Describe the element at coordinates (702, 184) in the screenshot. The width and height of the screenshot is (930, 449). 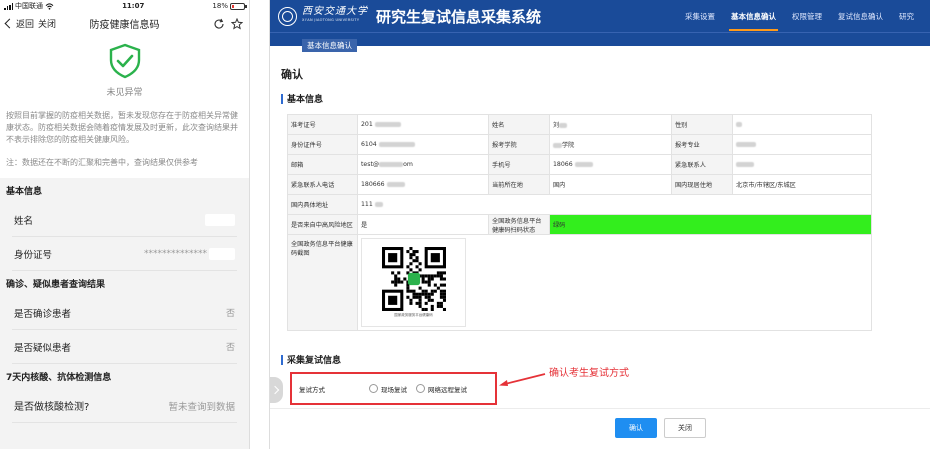
I see `residence-label: 国内现居住地` at that location.